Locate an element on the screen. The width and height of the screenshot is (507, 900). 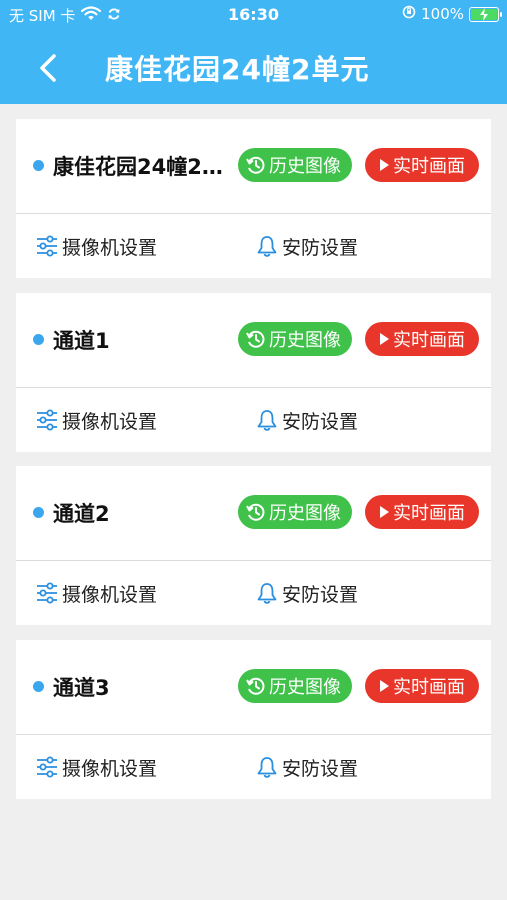
channel-card-header: 康佳花园24幢2单元 历史图像 实时画面 is located at coordinates (253, 166).